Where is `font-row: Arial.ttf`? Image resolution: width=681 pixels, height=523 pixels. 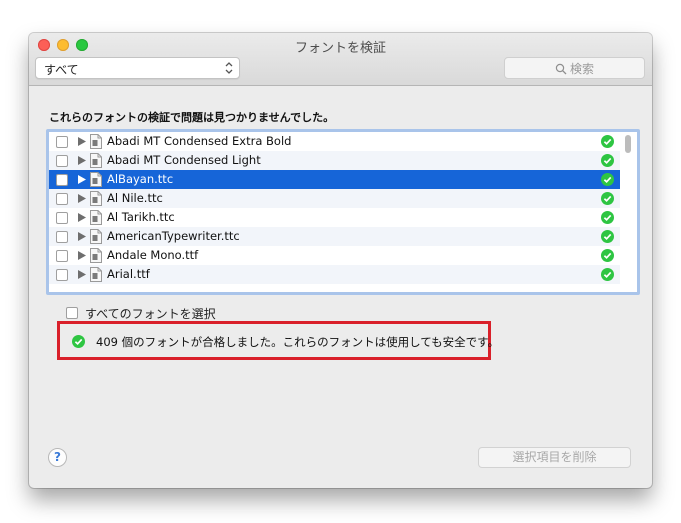
font-row: Arial.ttf is located at coordinates (334, 274).